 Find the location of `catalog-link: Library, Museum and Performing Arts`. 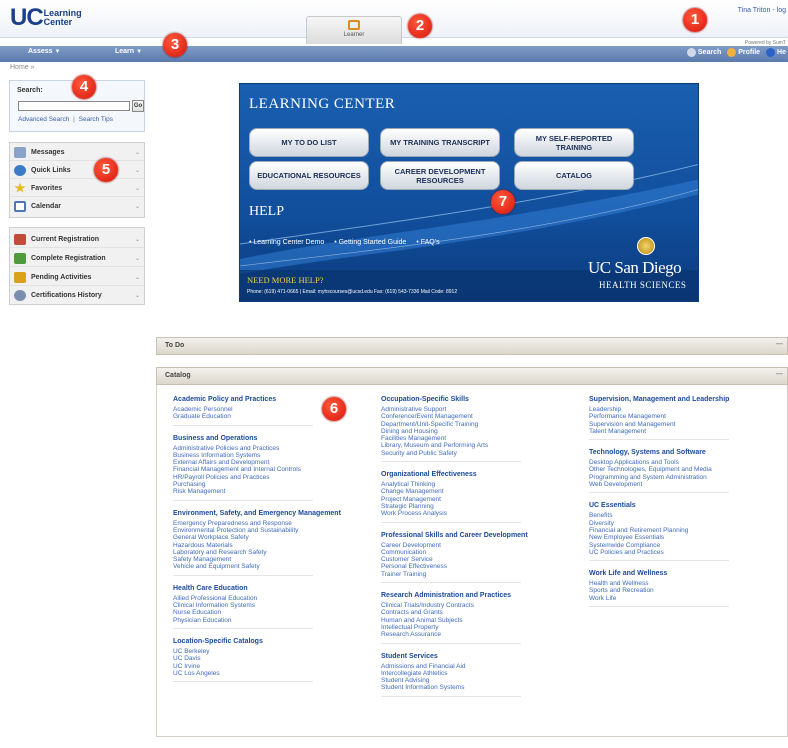

catalog-link: Library, Museum and Performing Arts is located at coordinates (481, 445).